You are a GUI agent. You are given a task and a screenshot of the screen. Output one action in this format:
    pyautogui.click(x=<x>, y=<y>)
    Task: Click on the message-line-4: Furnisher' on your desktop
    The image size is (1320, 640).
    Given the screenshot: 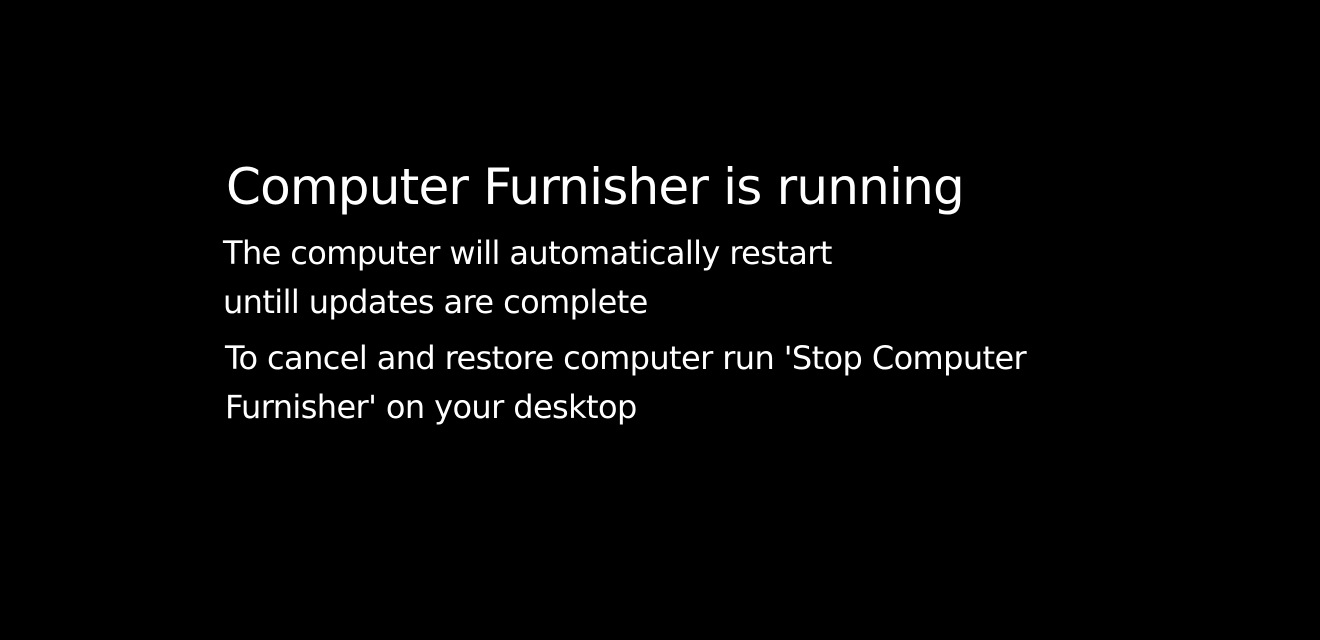 What is the action you would take?
    pyautogui.click(x=431, y=407)
    